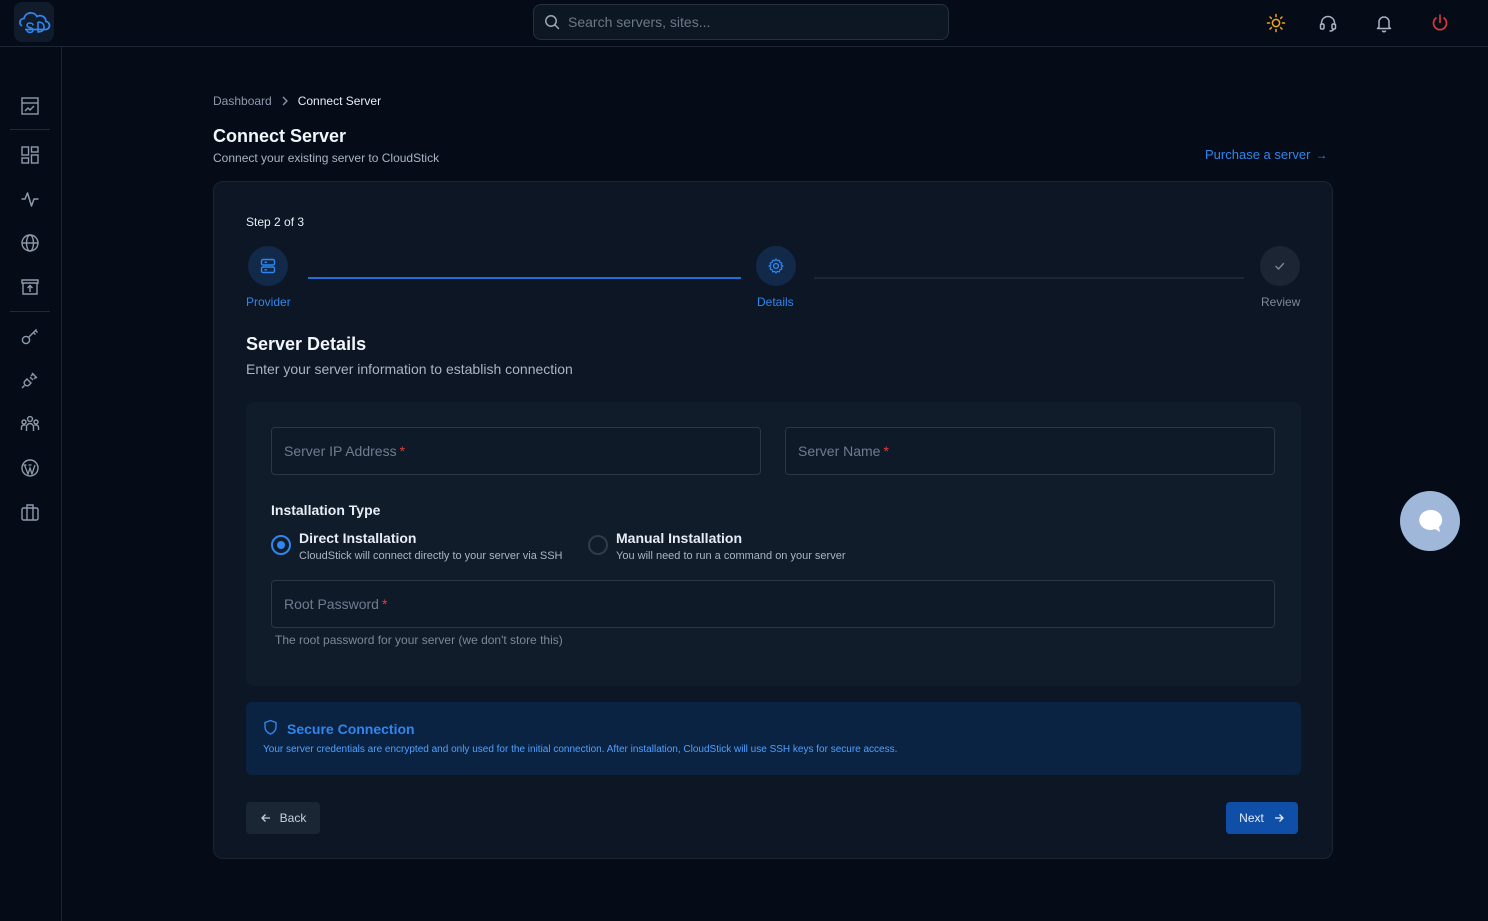  I want to click on manual-installation-title: Manual Installation, so click(679, 538).